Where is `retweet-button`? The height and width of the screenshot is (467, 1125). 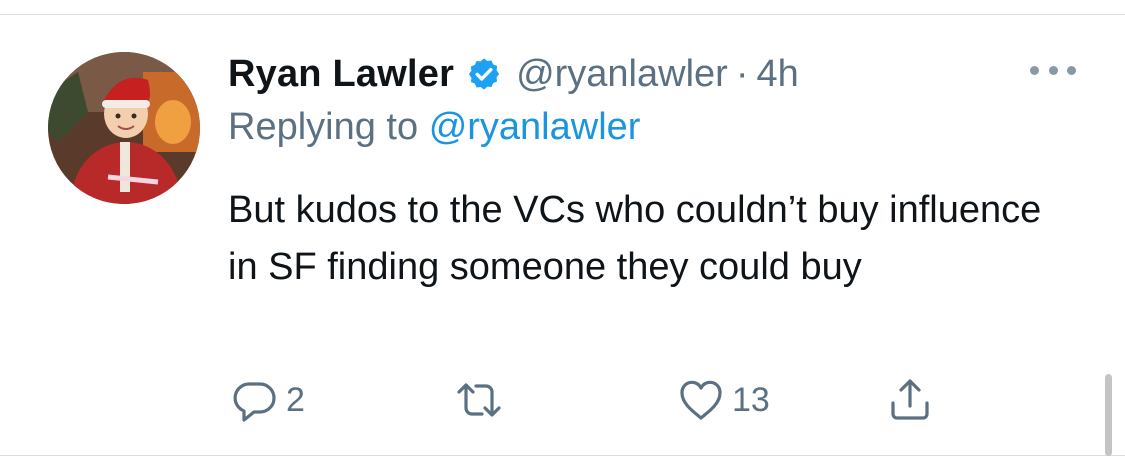
retweet-button is located at coordinates (479, 400).